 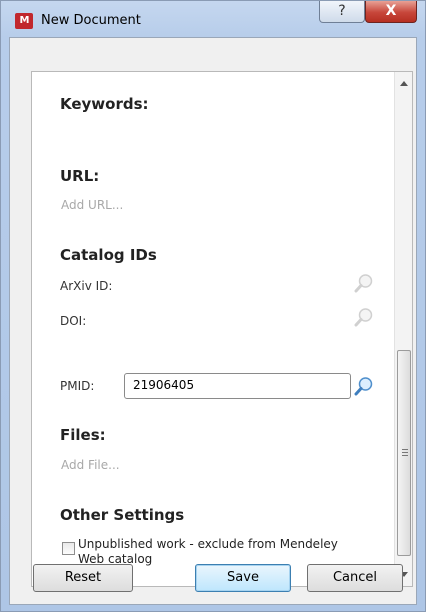 I want to click on doi-lookup-icon, so click(x=364, y=317).